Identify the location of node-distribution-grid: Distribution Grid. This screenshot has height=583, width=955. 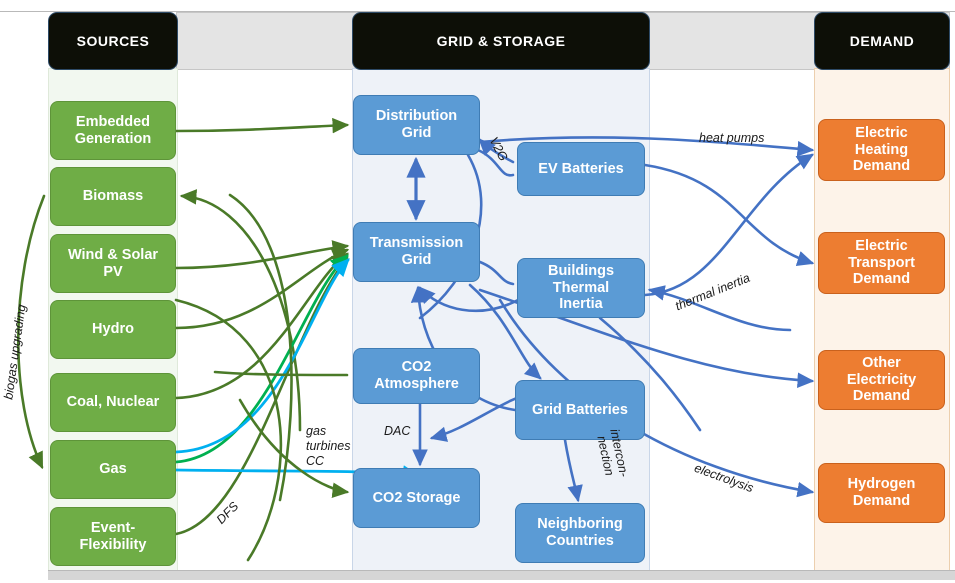
(416, 125).